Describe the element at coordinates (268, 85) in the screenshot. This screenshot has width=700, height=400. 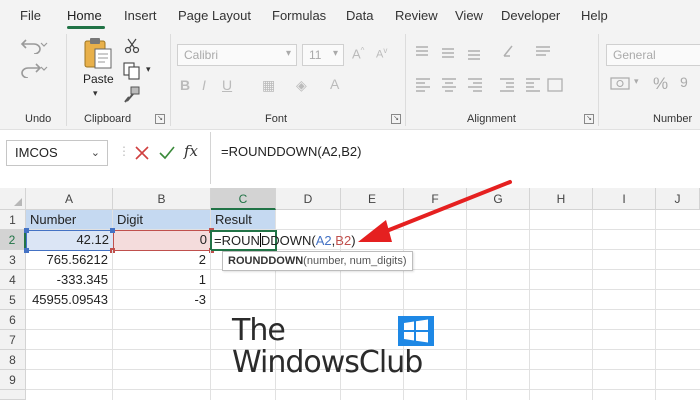
I see `borders-icon: ▦` at that location.